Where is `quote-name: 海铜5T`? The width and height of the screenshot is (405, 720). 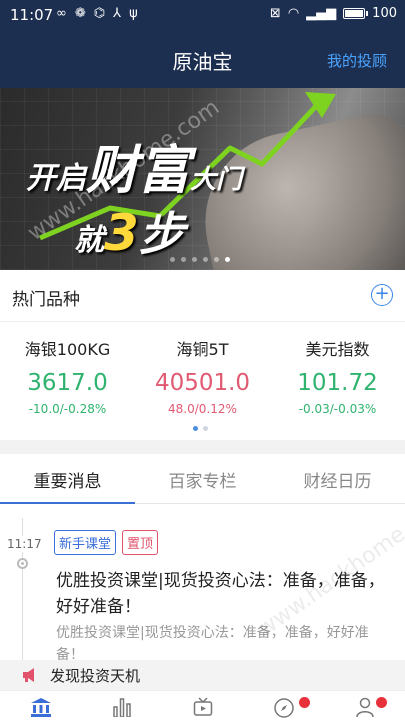
quote-name: 海铜5T is located at coordinates (202, 349).